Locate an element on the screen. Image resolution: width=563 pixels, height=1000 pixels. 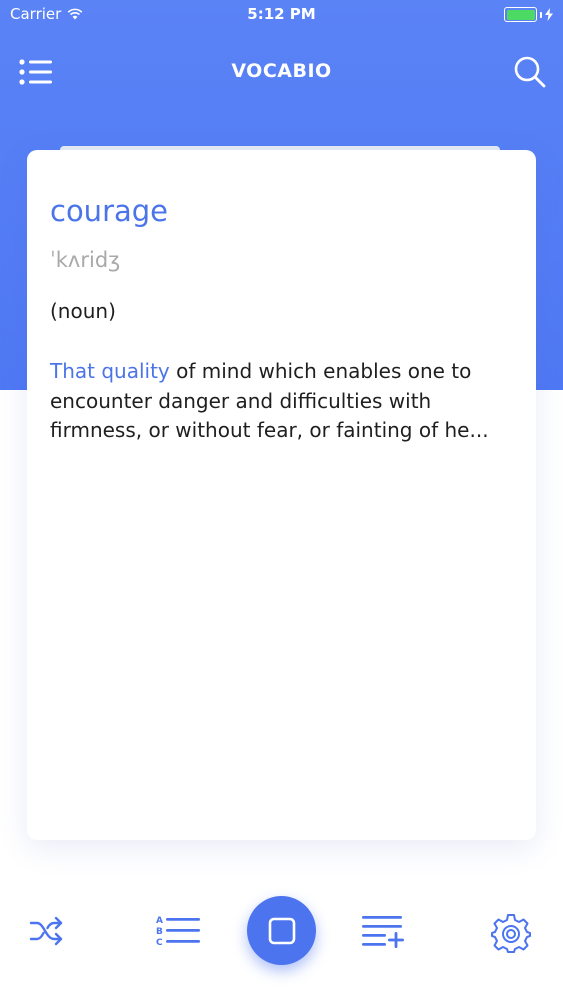
alphabetical-list-button: A B C is located at coordinates (178, 931).